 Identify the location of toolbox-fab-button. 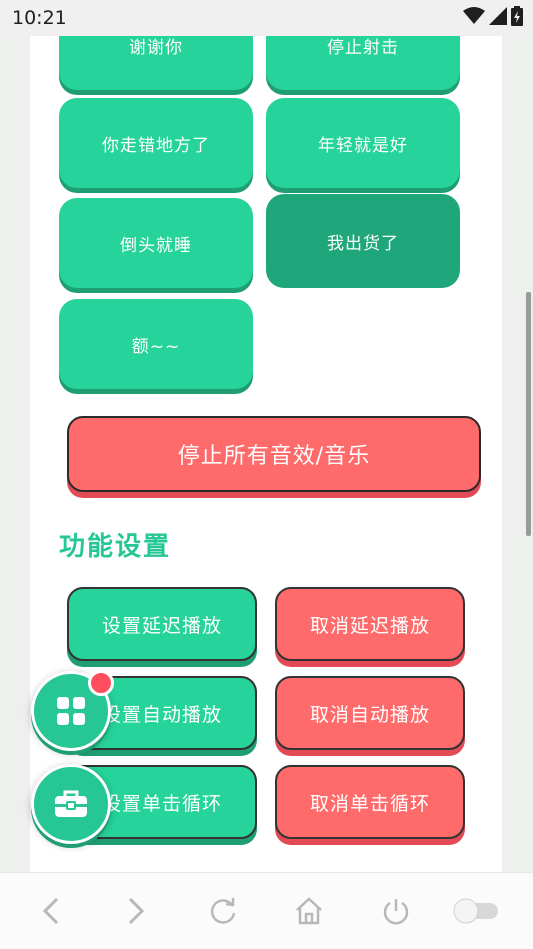
(71, 804).